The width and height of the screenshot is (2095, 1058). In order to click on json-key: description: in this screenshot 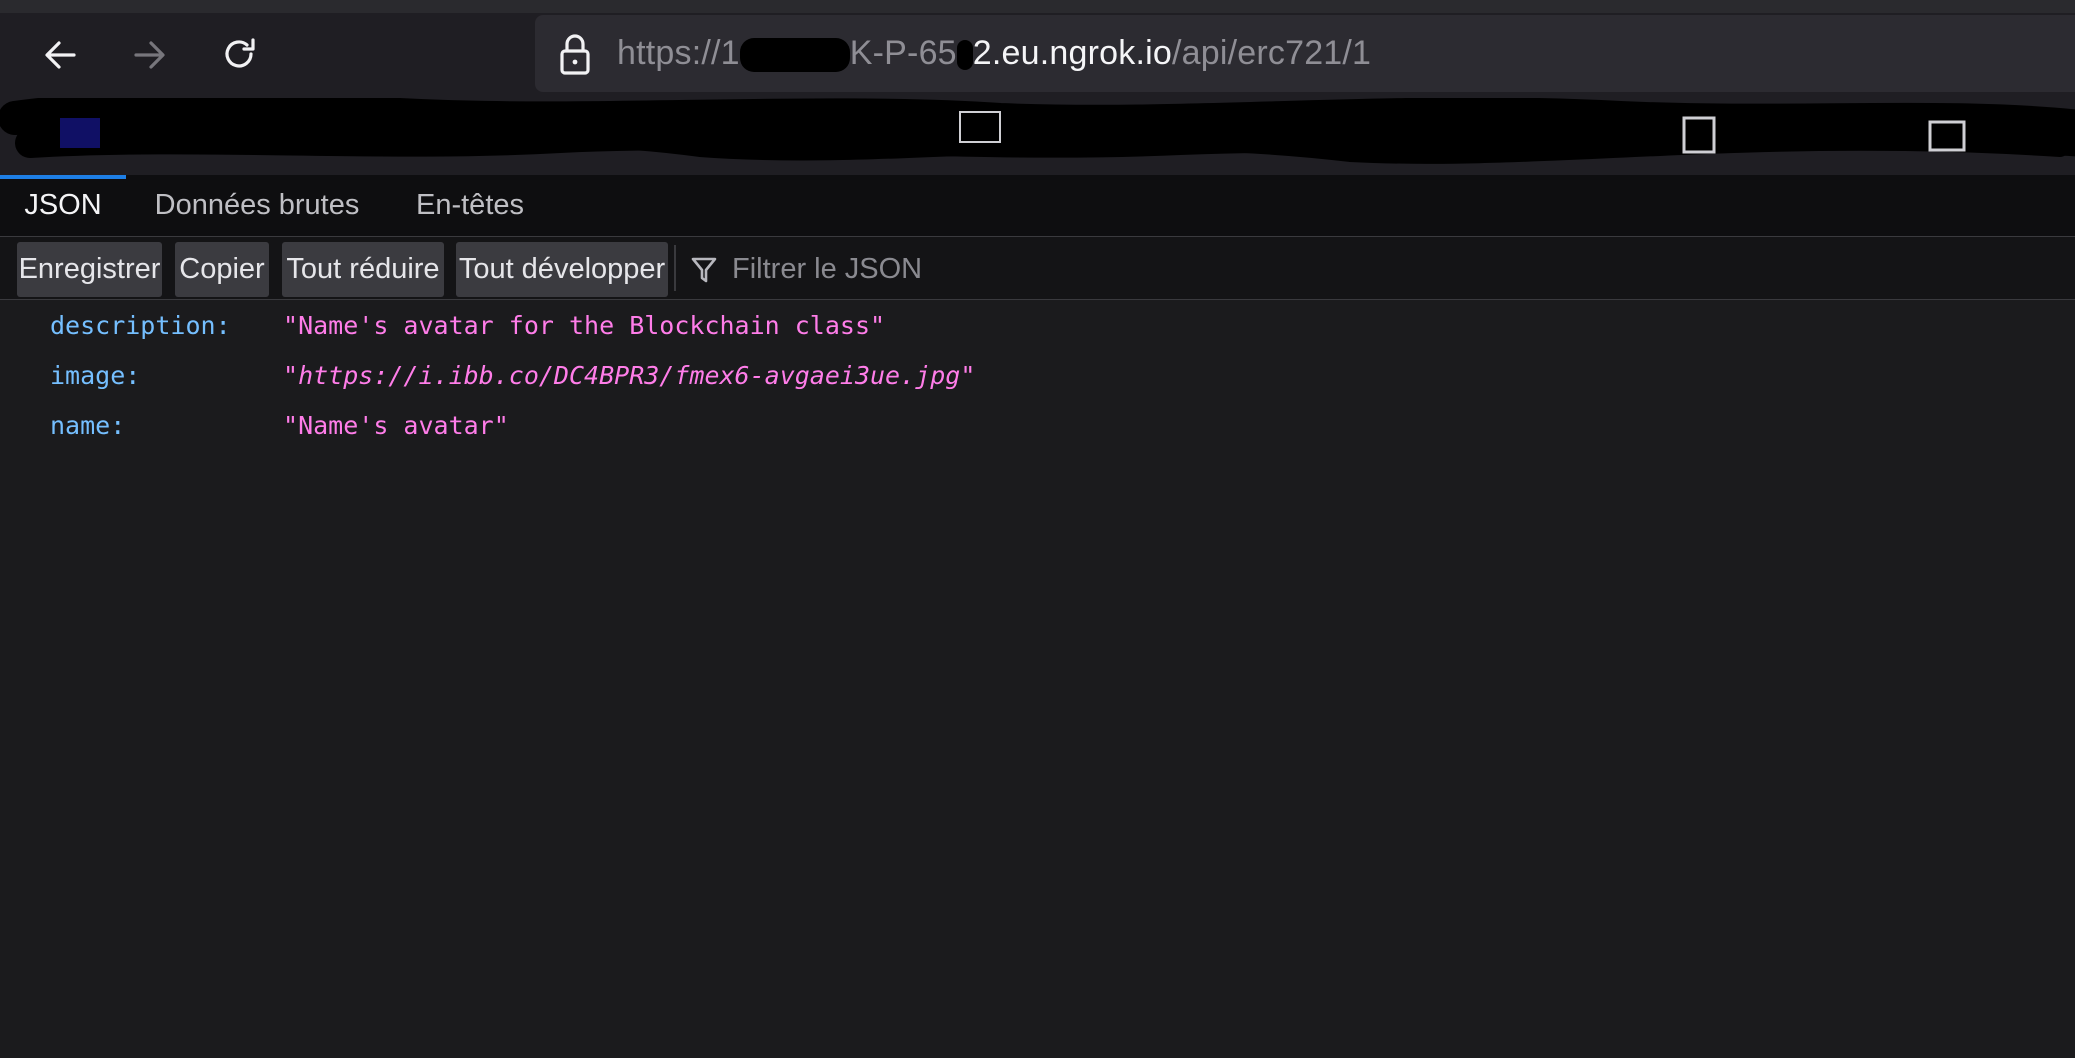, I will do `click(140, 325)`.